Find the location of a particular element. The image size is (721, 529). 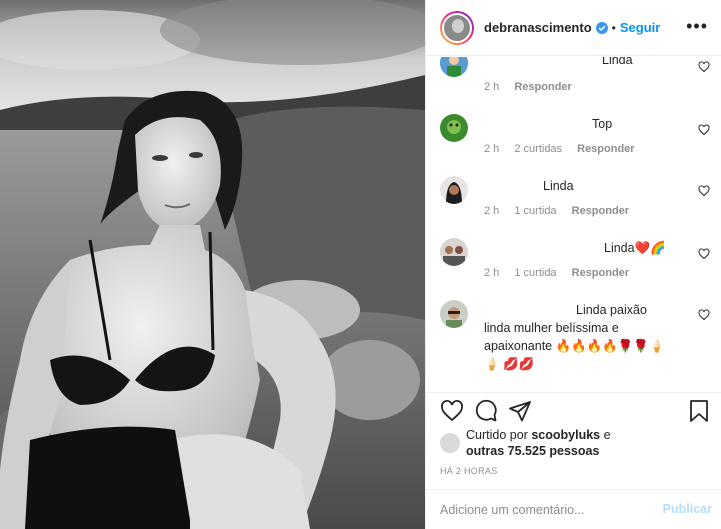

comment-item: Linda 2 h Responder is located at coordinates (575, 78).